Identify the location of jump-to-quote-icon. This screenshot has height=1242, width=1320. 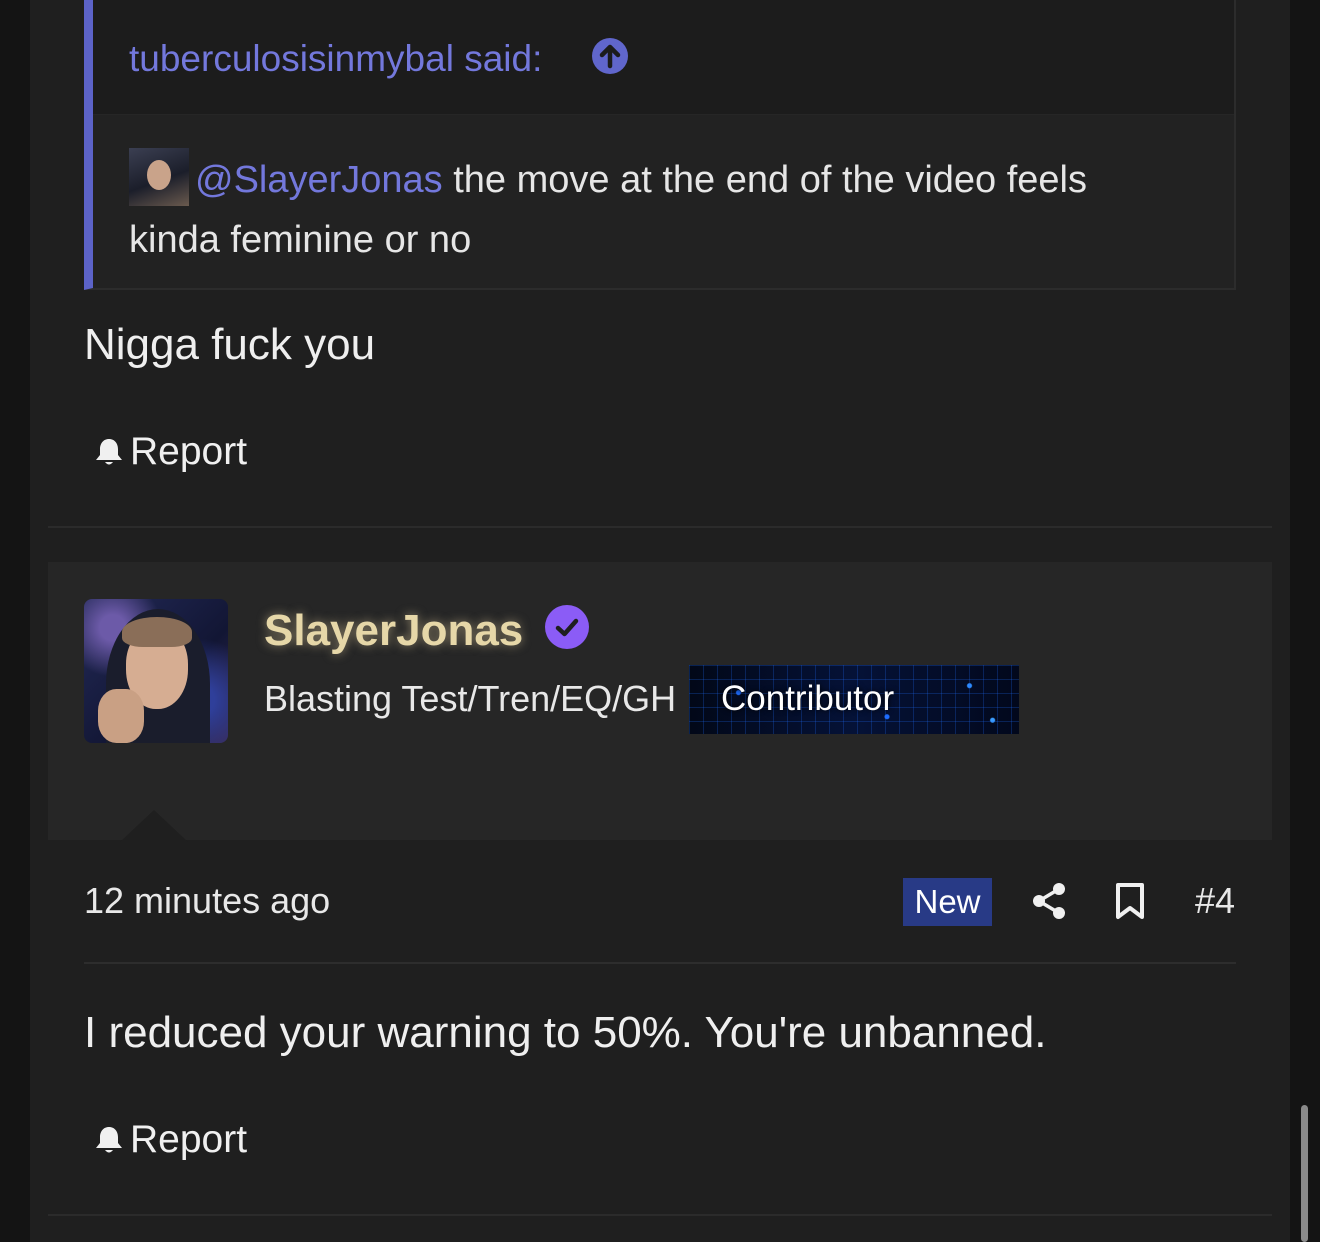
(610, 56).